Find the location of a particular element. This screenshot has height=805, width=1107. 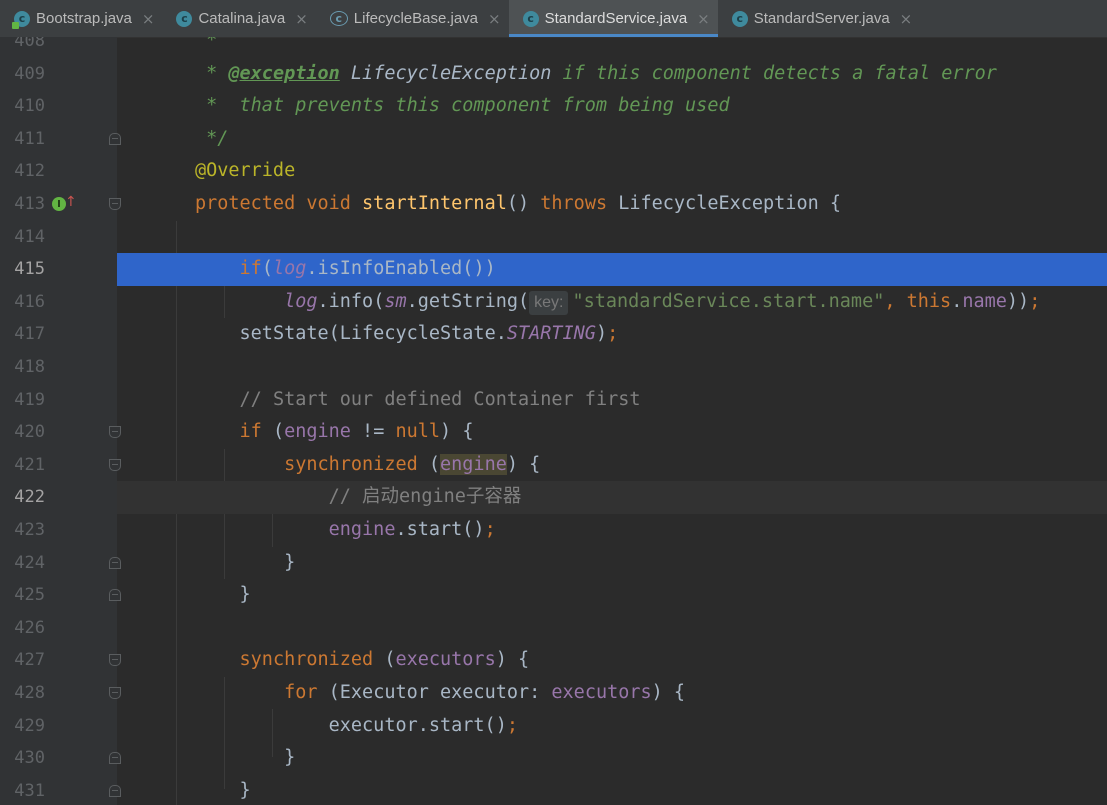

line-number: 425 is located at coordinates (29, 595).